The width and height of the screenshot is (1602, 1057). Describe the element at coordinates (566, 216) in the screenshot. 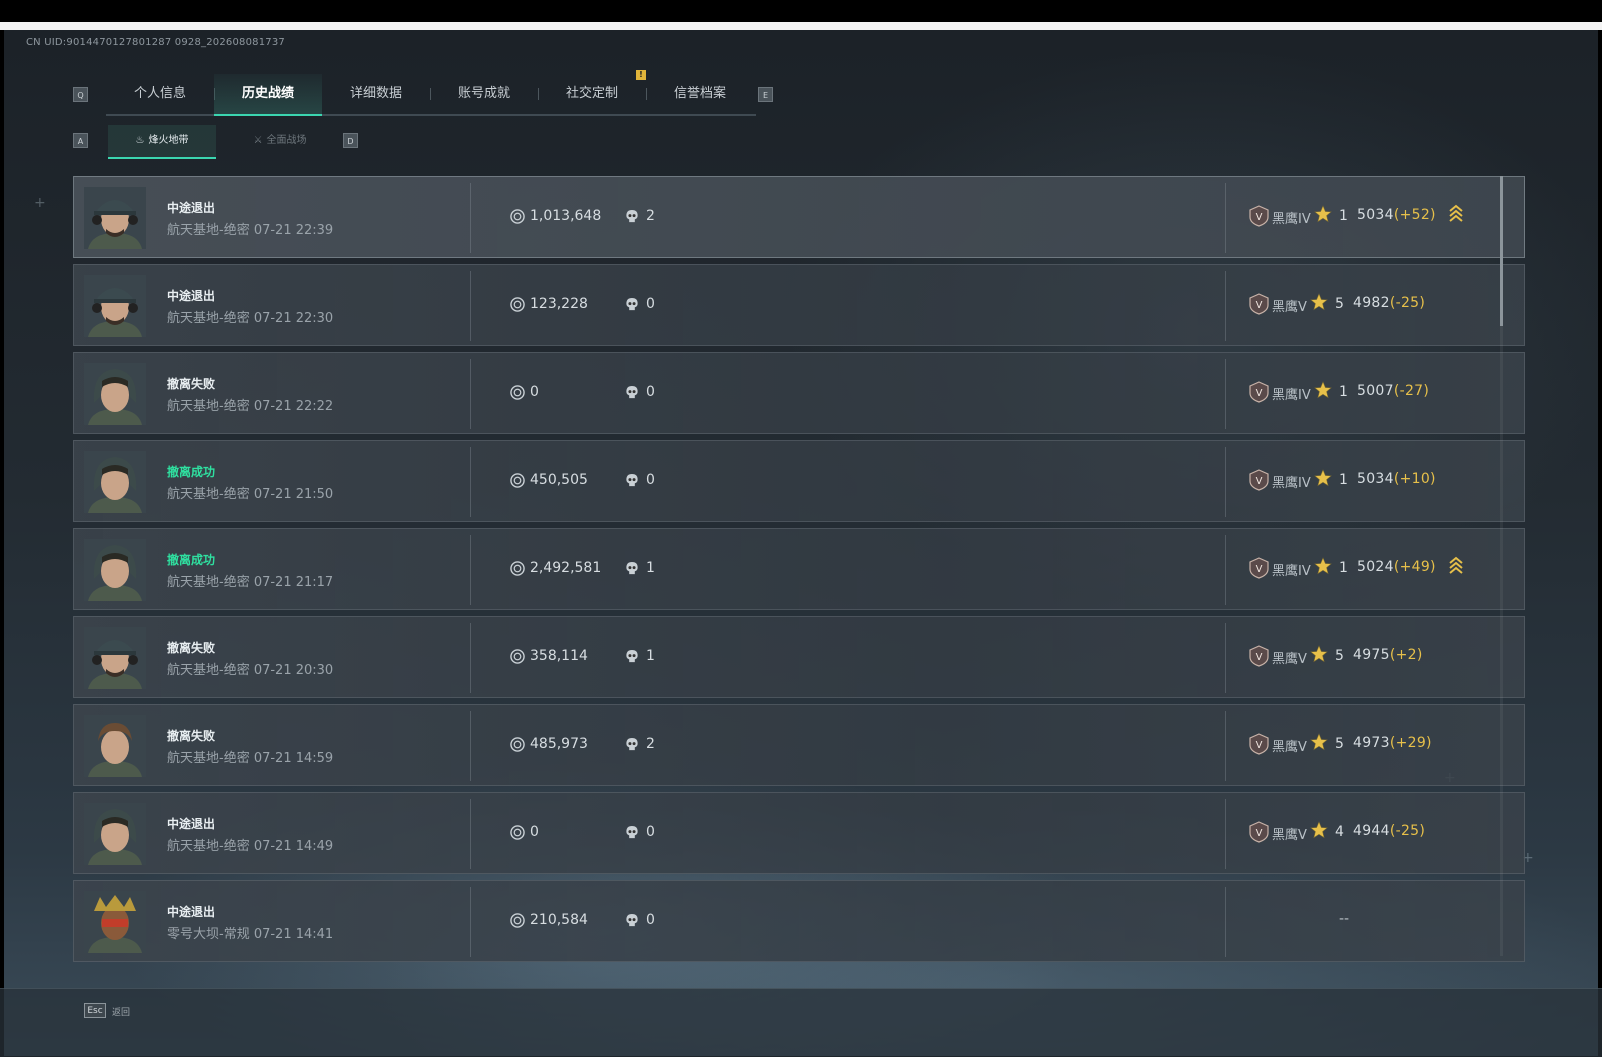

I see `coin-value: 1,013,648` at that location.